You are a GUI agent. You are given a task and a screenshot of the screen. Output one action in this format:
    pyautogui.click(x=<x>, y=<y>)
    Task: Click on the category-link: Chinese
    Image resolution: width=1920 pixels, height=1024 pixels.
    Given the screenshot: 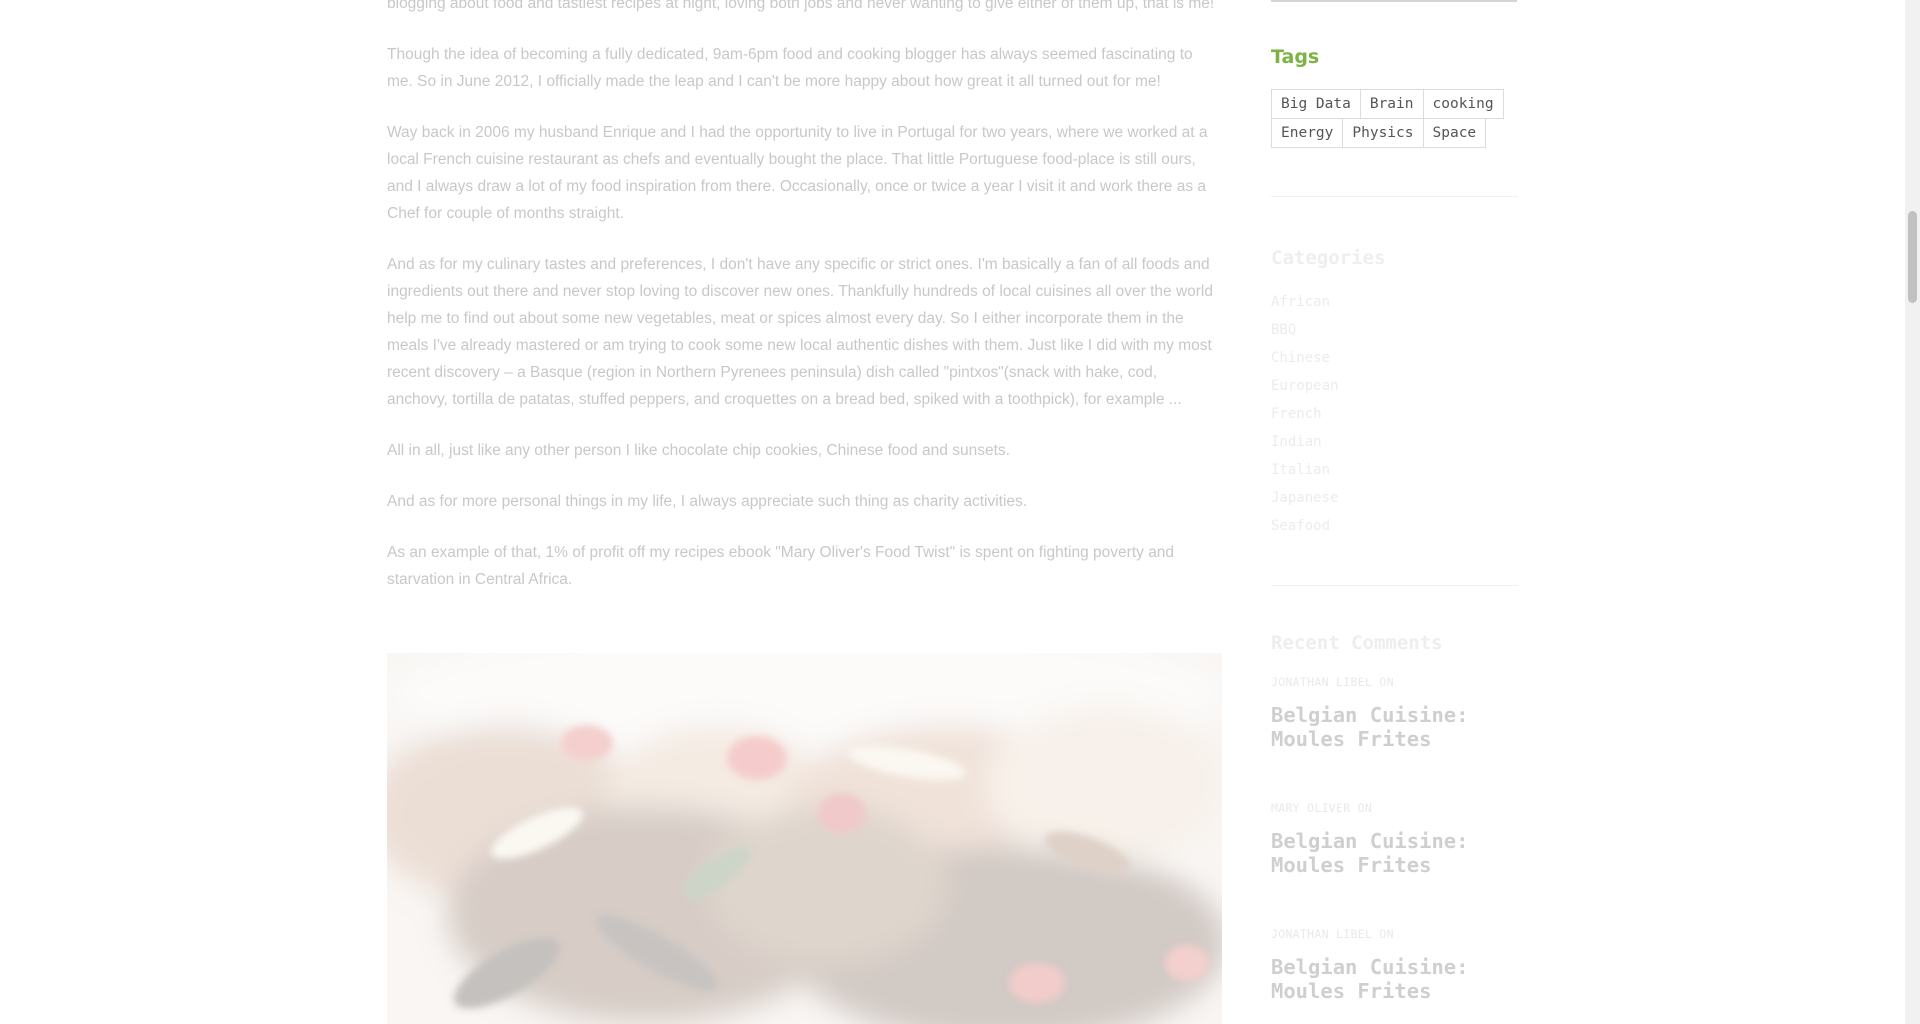 What is the action you would take?
    pyautogui.click(x=1304, y=358)
    